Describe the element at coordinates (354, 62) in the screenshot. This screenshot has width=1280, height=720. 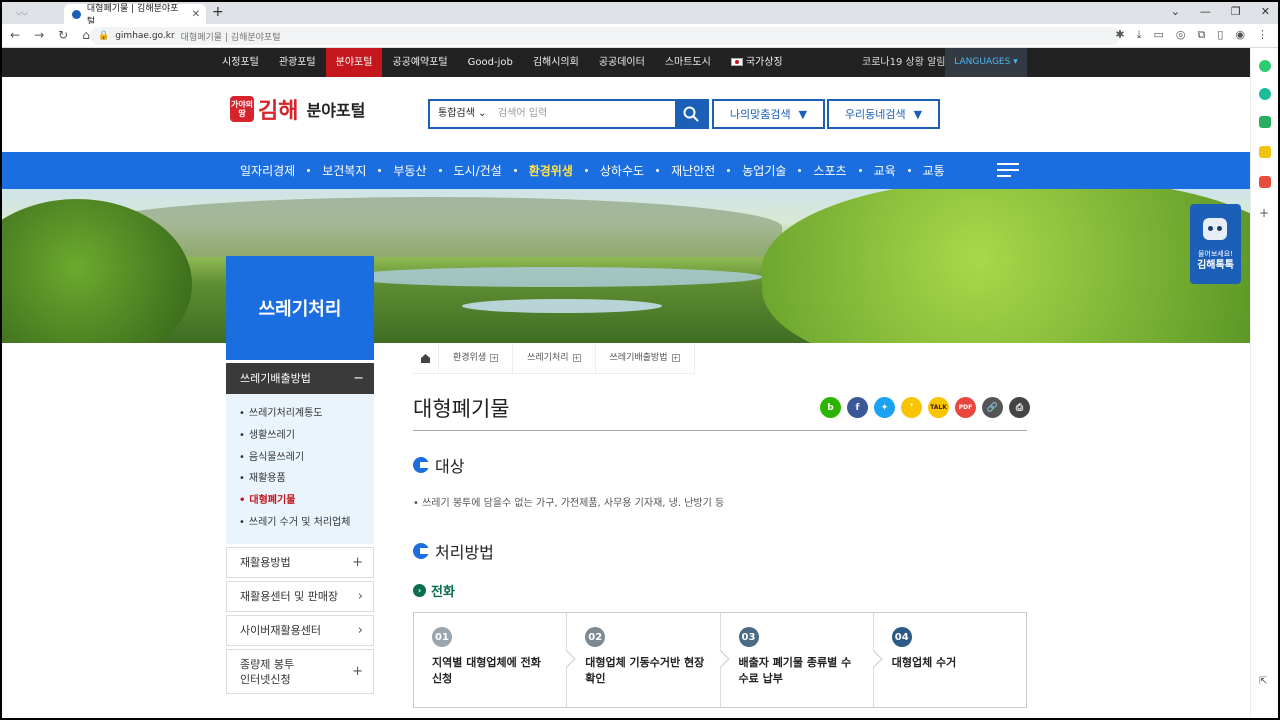
I see `topnav-link: 분야포털` at that location.